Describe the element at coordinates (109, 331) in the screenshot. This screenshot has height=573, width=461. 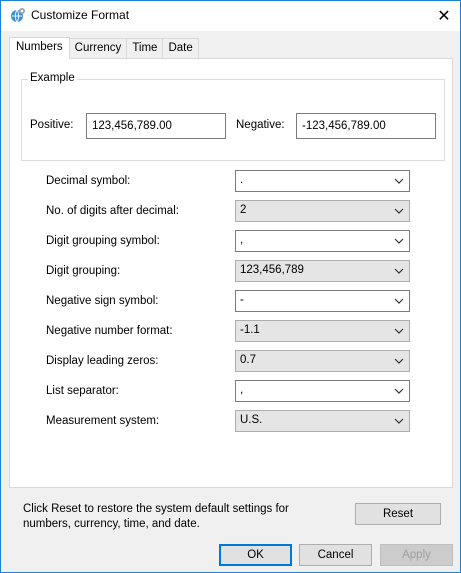
I see `negative-number-format-label: Negative number format:` at that location.